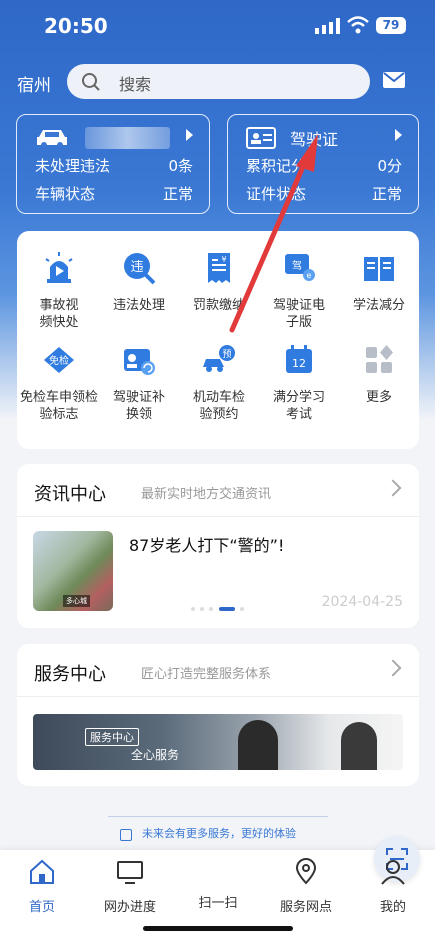 The width and height of the screenshot is (435, 942). I want to click on home-icon, so click(42, 871).